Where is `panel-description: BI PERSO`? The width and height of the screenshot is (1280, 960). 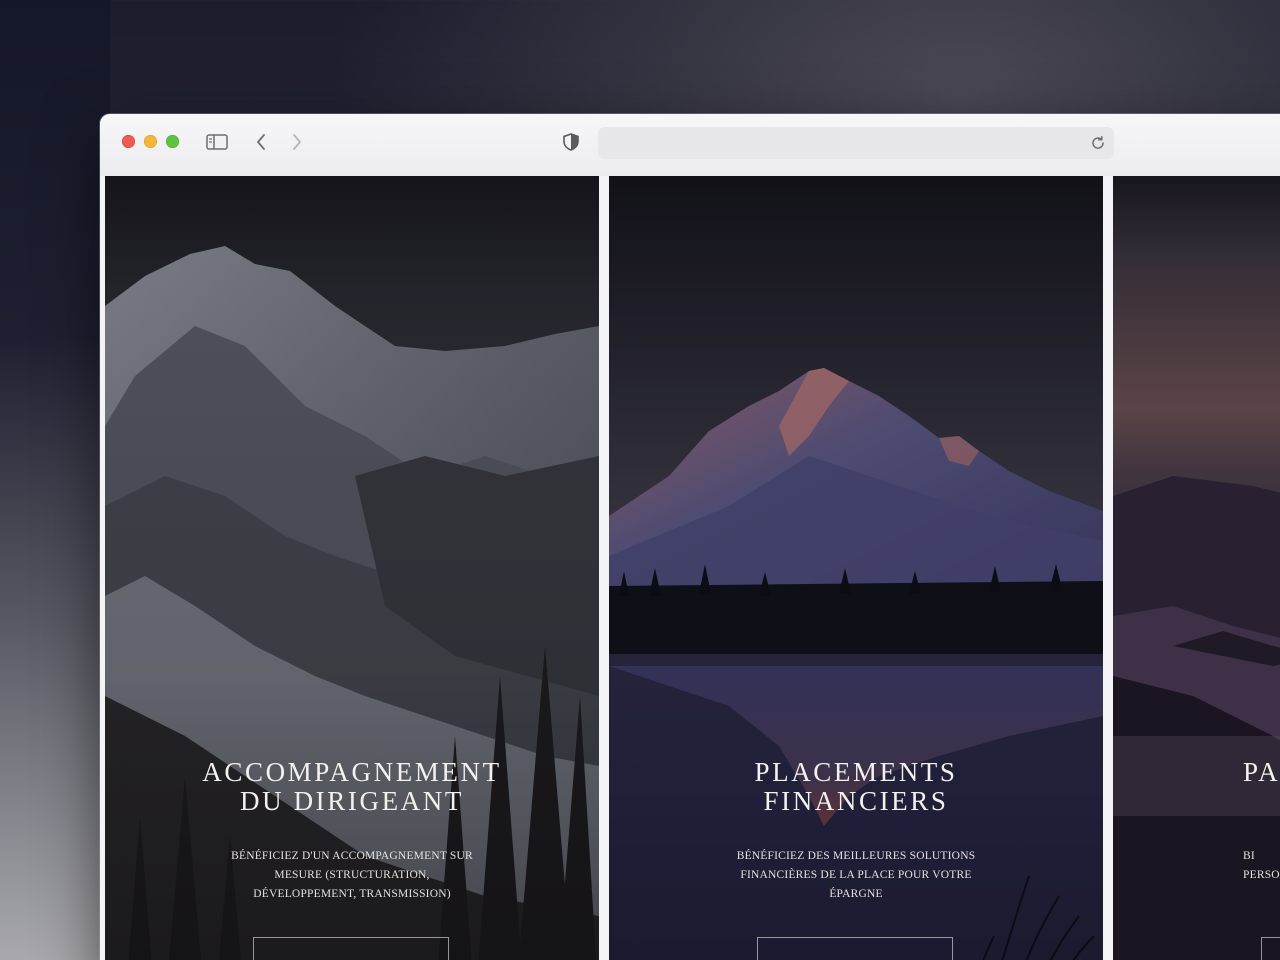 panel-description: BI PERSO is located at coordinates (1261, 866).